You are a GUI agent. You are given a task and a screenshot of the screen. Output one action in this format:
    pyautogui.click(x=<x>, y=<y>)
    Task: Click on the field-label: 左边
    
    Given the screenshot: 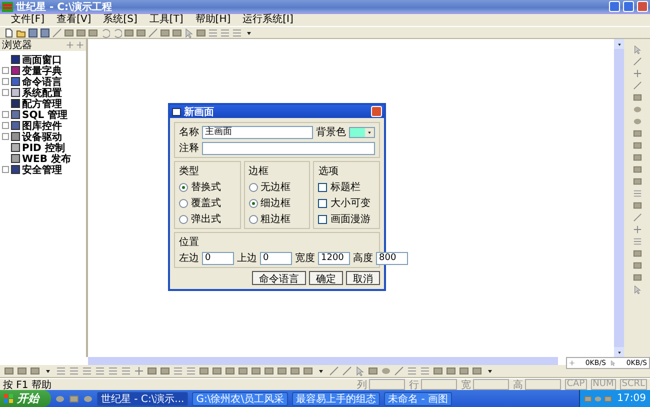 What is the action you would take?
    pyautogui.click(x=189, y=258)
    